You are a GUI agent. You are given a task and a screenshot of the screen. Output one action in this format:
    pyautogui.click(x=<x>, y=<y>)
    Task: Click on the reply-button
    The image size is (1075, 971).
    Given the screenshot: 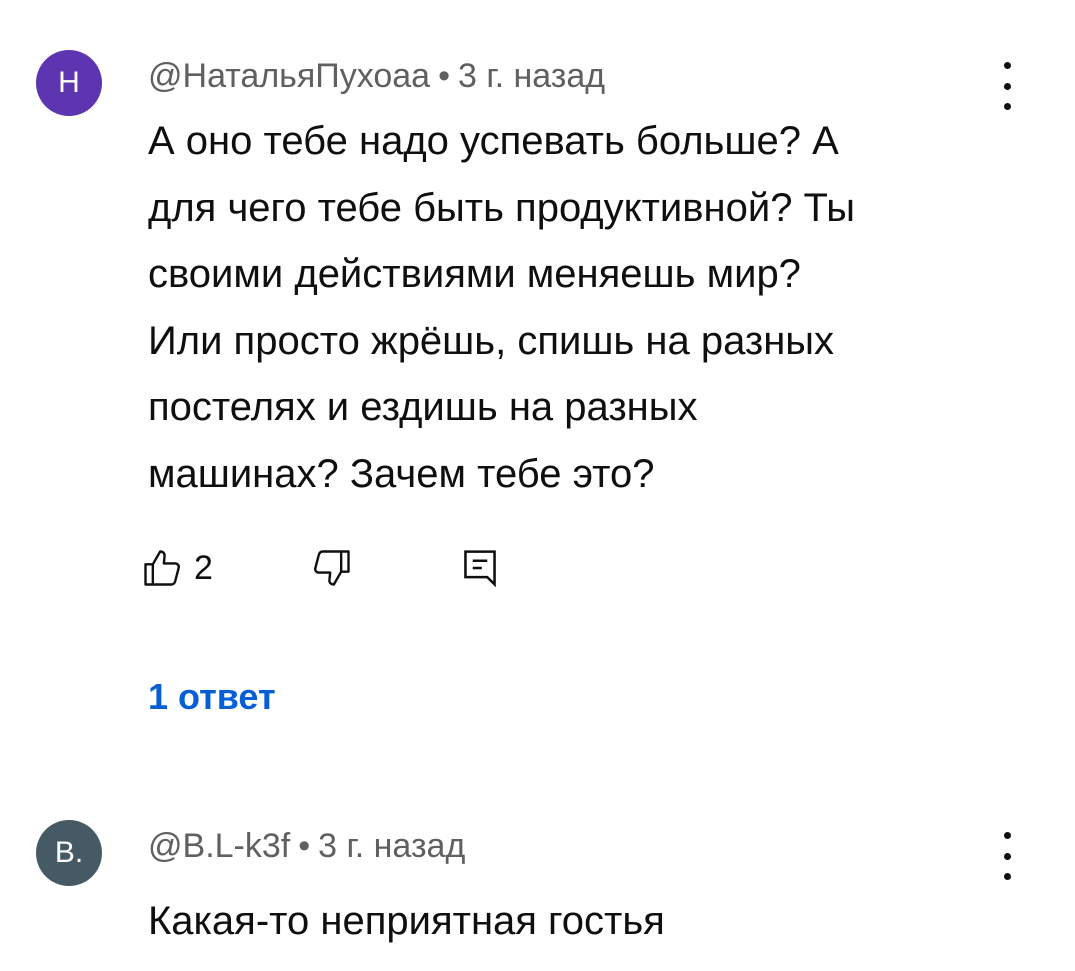 What is the action you would take?
    pyautogui.click(x=480, y=568)
    